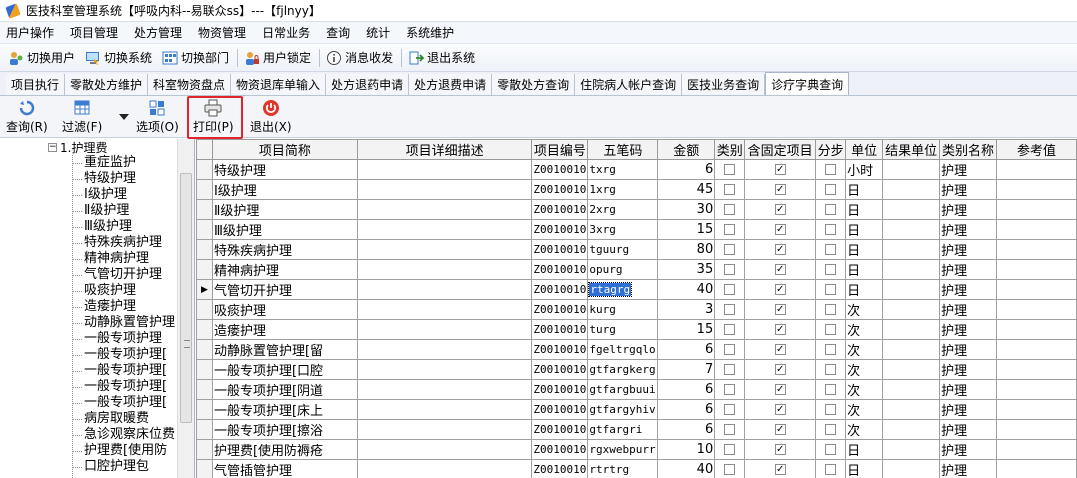 This screenshot has width=1077, height=478. I want to click on tree-node: Ⅲ级护理, so click(102, 227).